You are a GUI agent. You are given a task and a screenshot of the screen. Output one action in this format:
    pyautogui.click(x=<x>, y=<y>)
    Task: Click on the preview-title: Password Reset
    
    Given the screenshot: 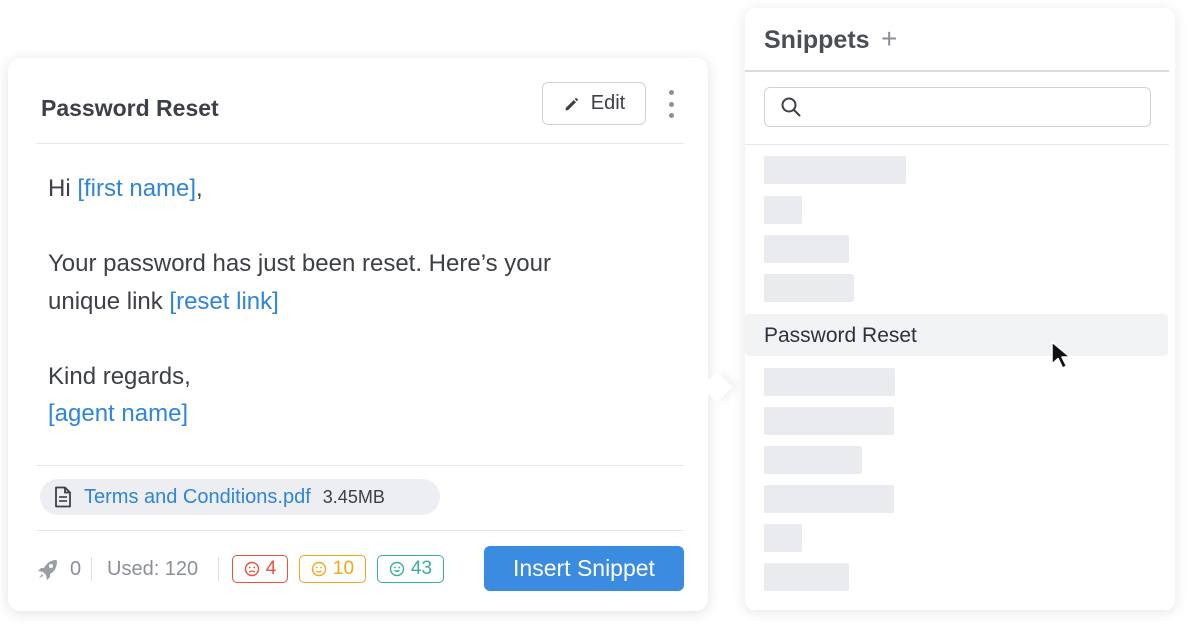 What is the action you would take?
    pyautogui.click(x=130, y=108)
    